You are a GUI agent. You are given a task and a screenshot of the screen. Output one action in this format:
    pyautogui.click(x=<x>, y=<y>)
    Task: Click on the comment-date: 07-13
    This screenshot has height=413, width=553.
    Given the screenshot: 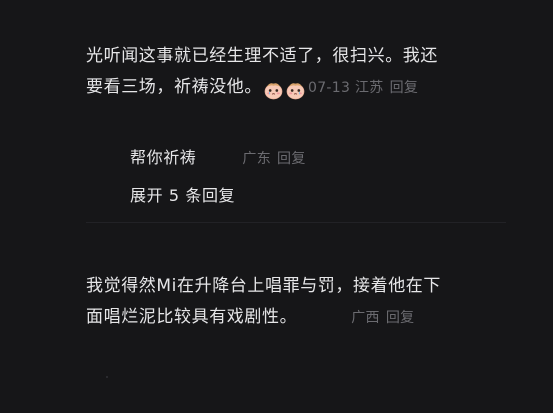 What is the action you would take?
    pyautogui.click(x=329, y=88)
    